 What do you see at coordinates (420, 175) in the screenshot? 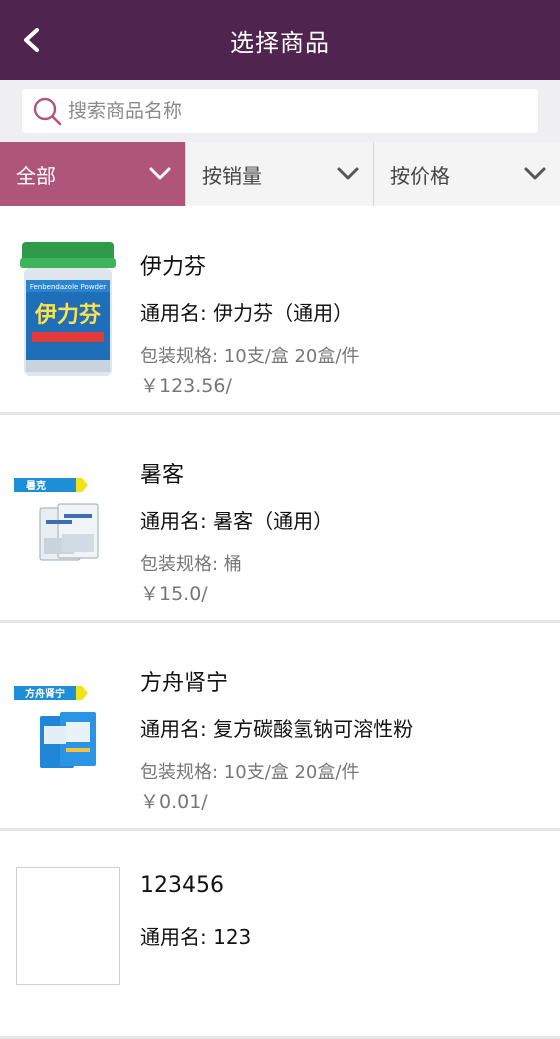
I see `filter-label: 按价格` at bounding box center [420, 175].